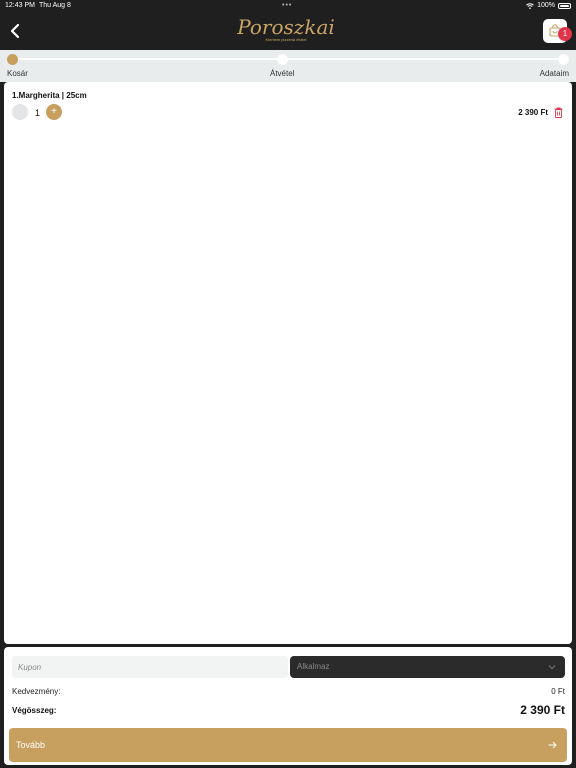  Describe the element at coordinates (542, 710) in the screenshot. I see `total-value: 2 390 Ft` at that location.